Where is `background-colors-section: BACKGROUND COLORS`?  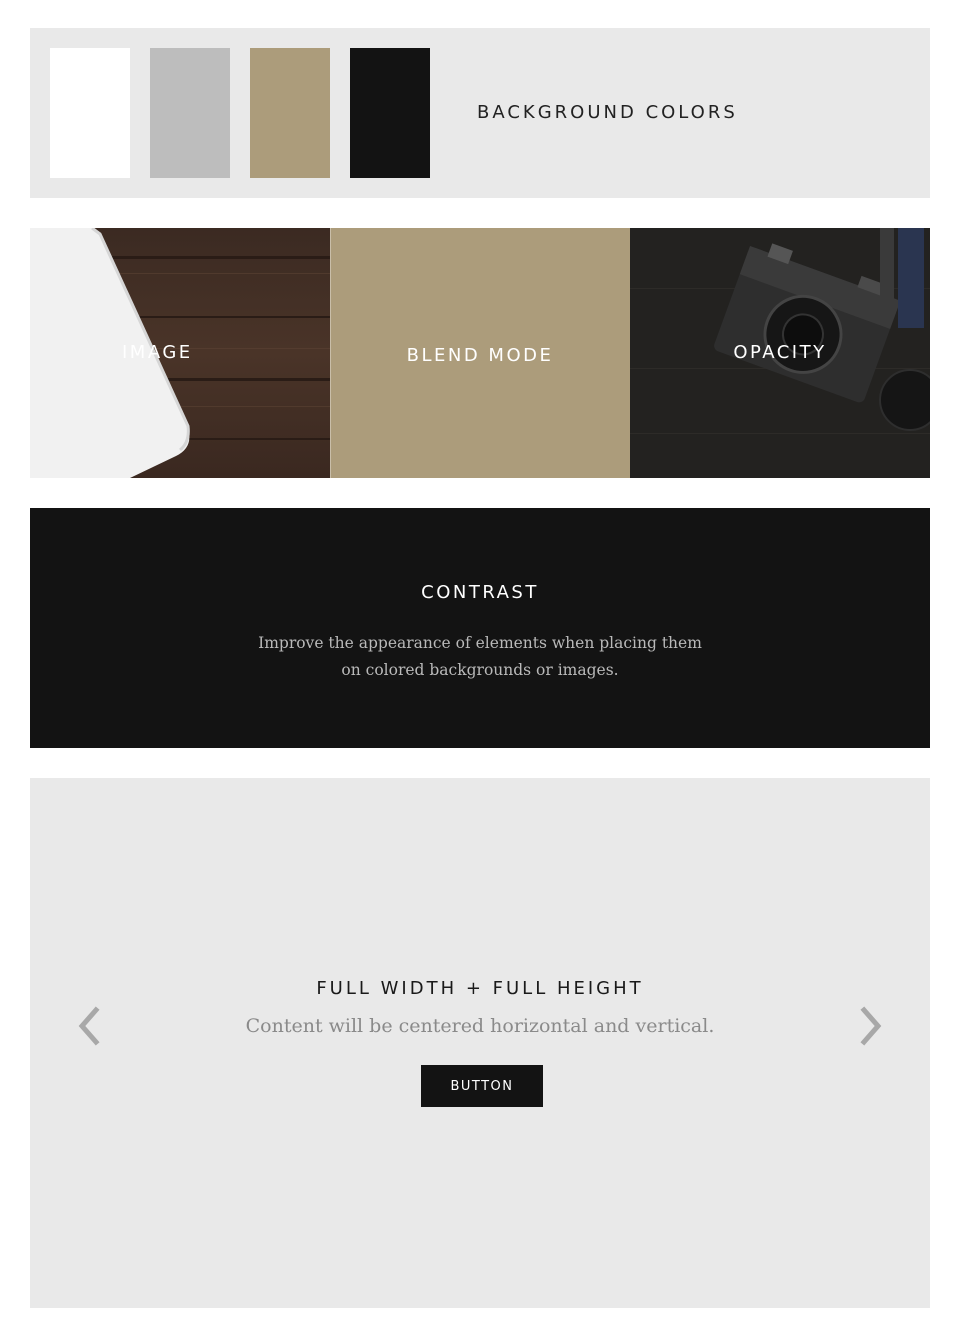 background-colors-section: BACKGROUND COLORS is located at coordinates (480, 113).